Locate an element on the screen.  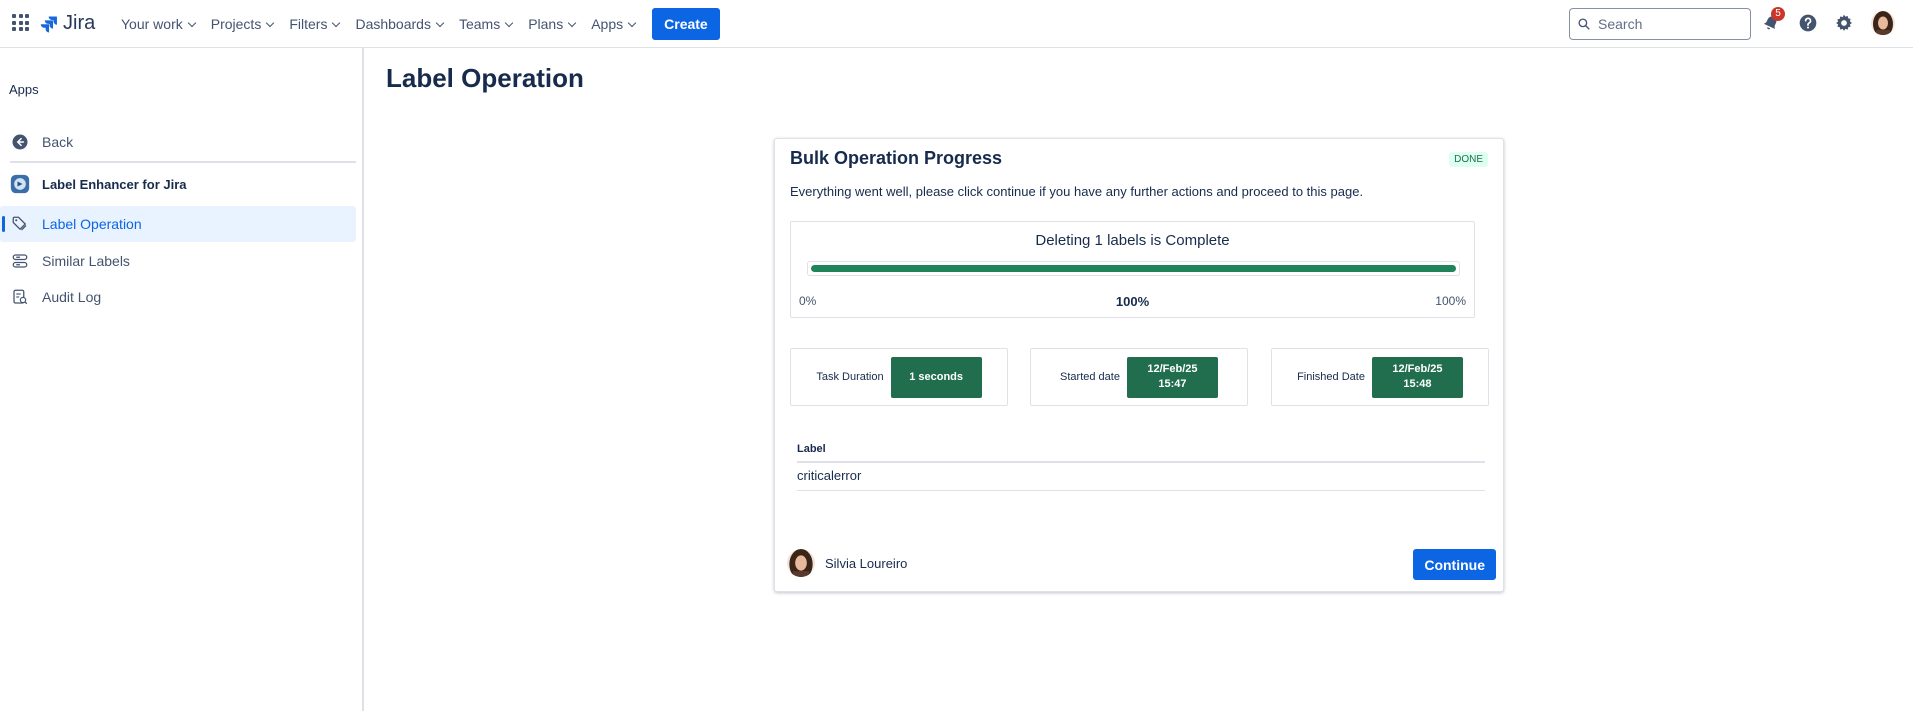
progress-title: Deleting 1 labels is Complete is located at coordinates (1132, 240).